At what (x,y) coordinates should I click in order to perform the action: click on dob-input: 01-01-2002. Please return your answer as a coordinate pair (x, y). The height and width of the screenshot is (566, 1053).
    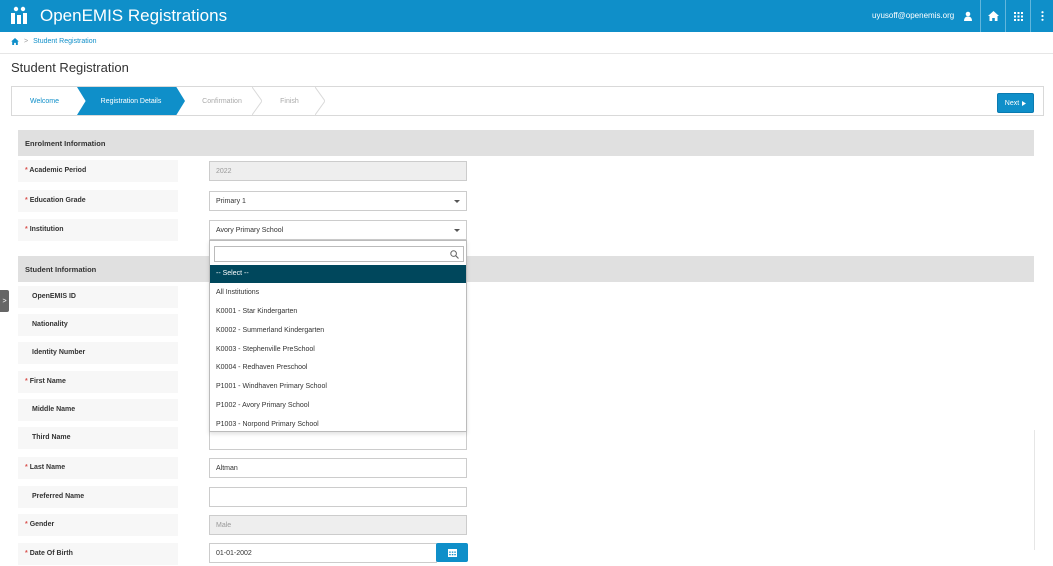
    Looking at the image, I should click on (323, 553).